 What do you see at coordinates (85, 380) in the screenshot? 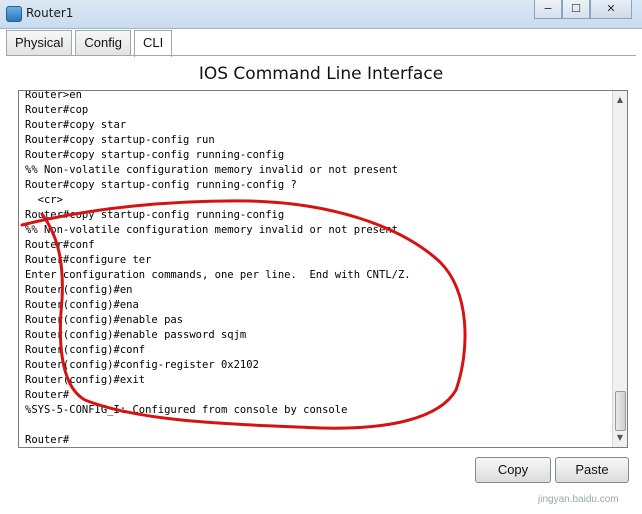
I see `terminal-line: Router(config)#exit` at bounding box center [85, 380].